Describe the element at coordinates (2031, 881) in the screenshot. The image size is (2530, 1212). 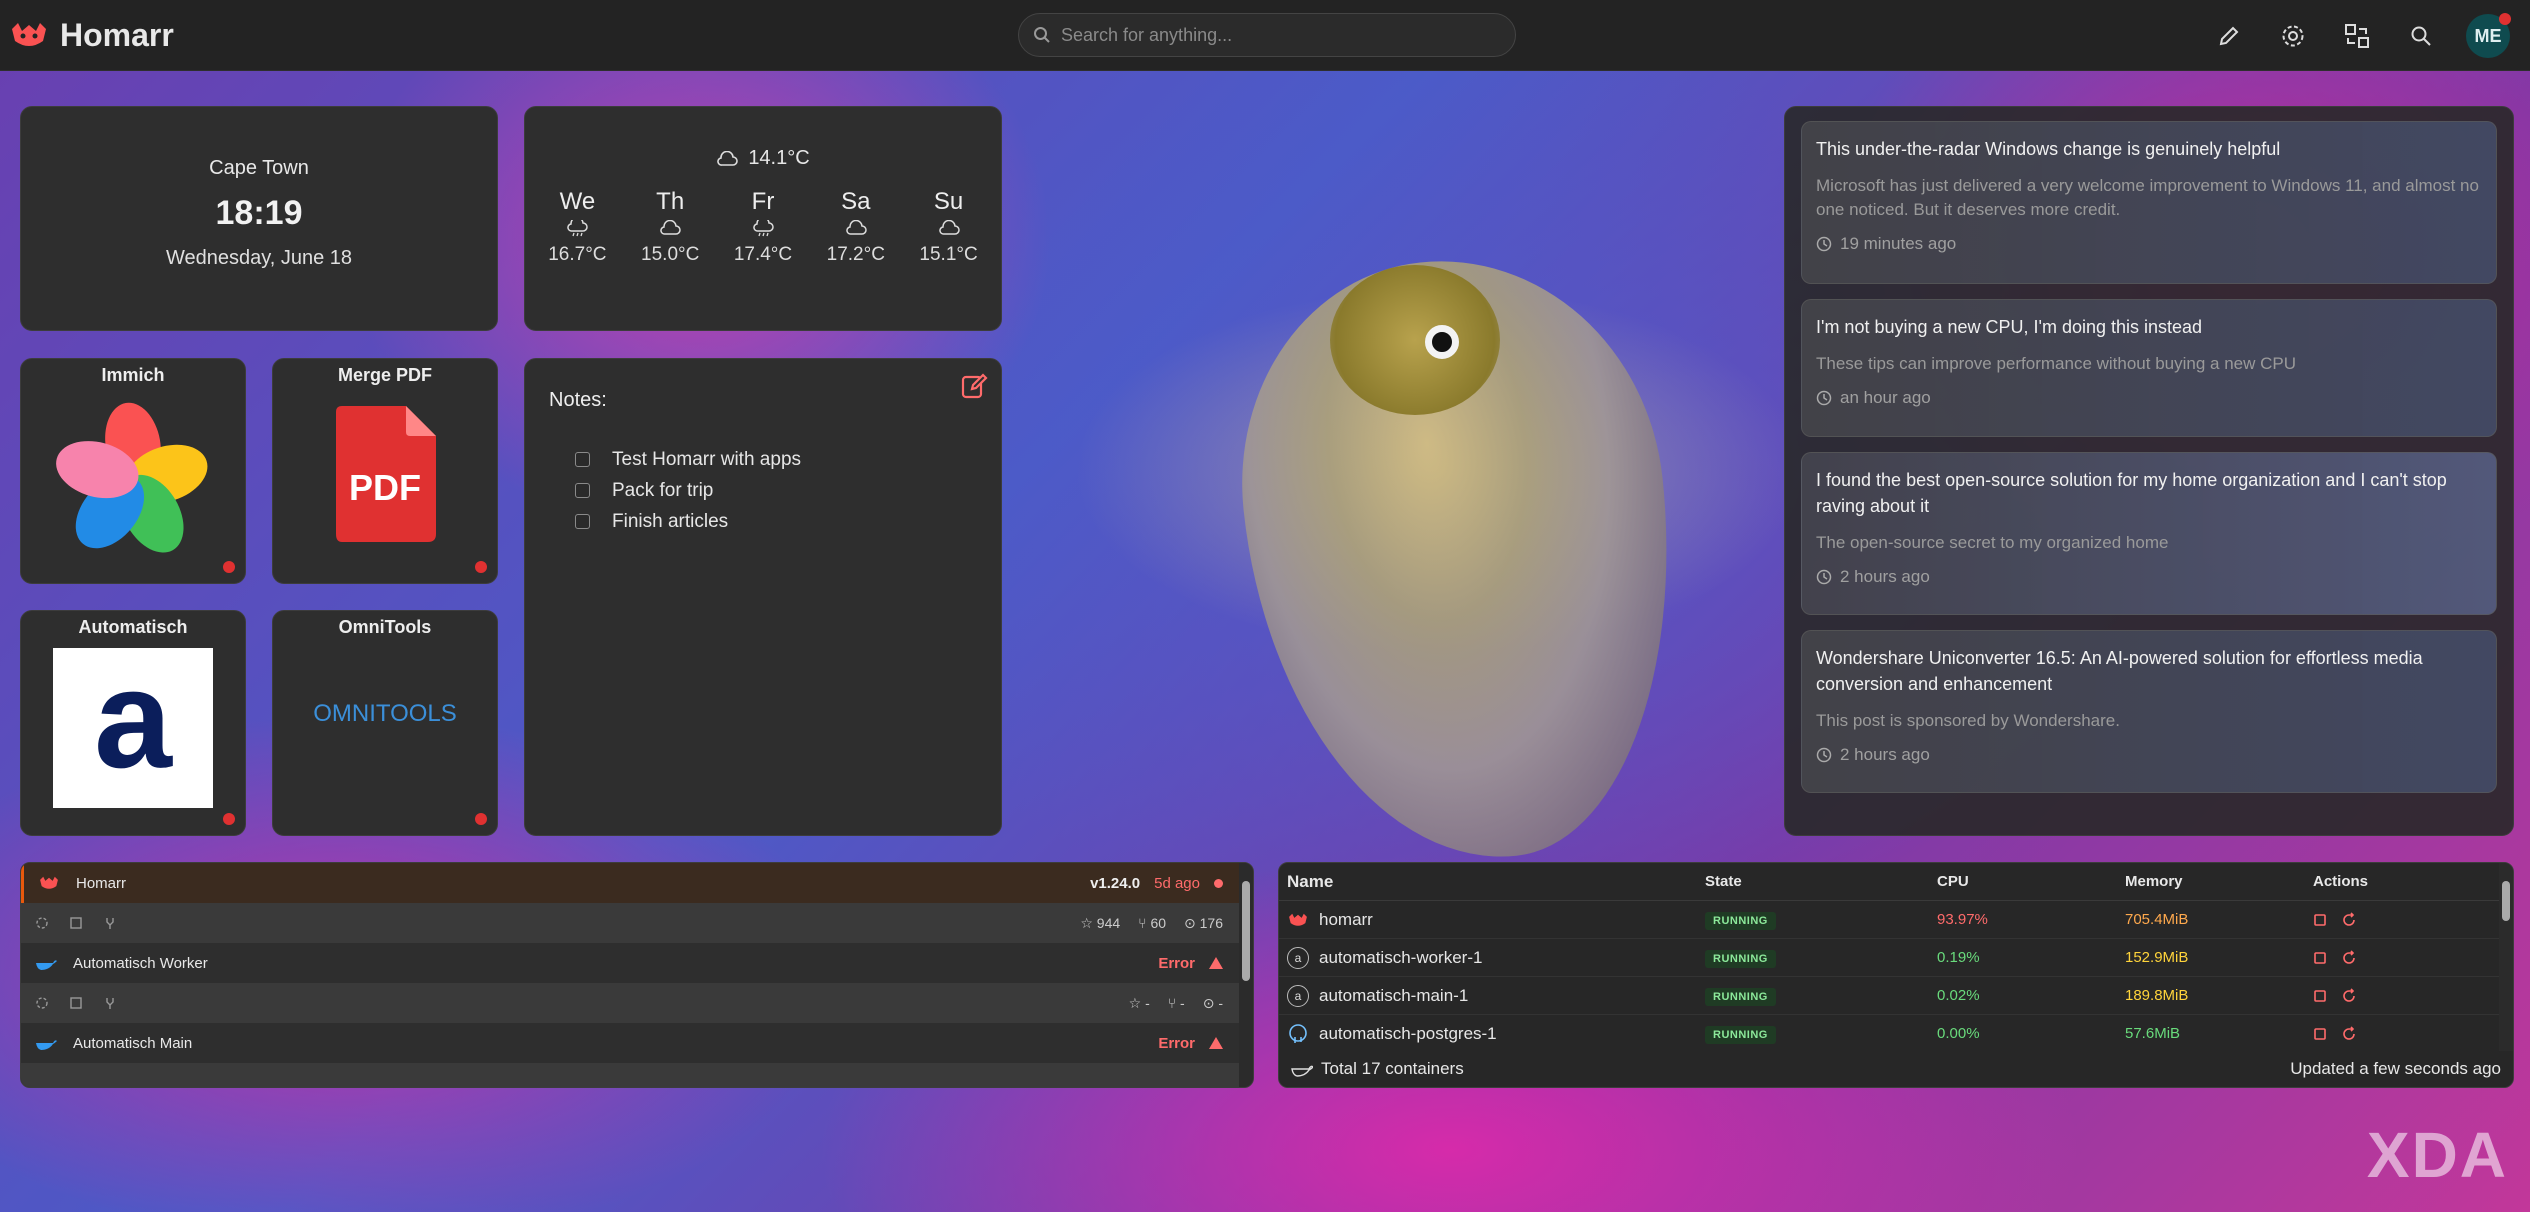
I see `col-cpu: CPU` at that location.